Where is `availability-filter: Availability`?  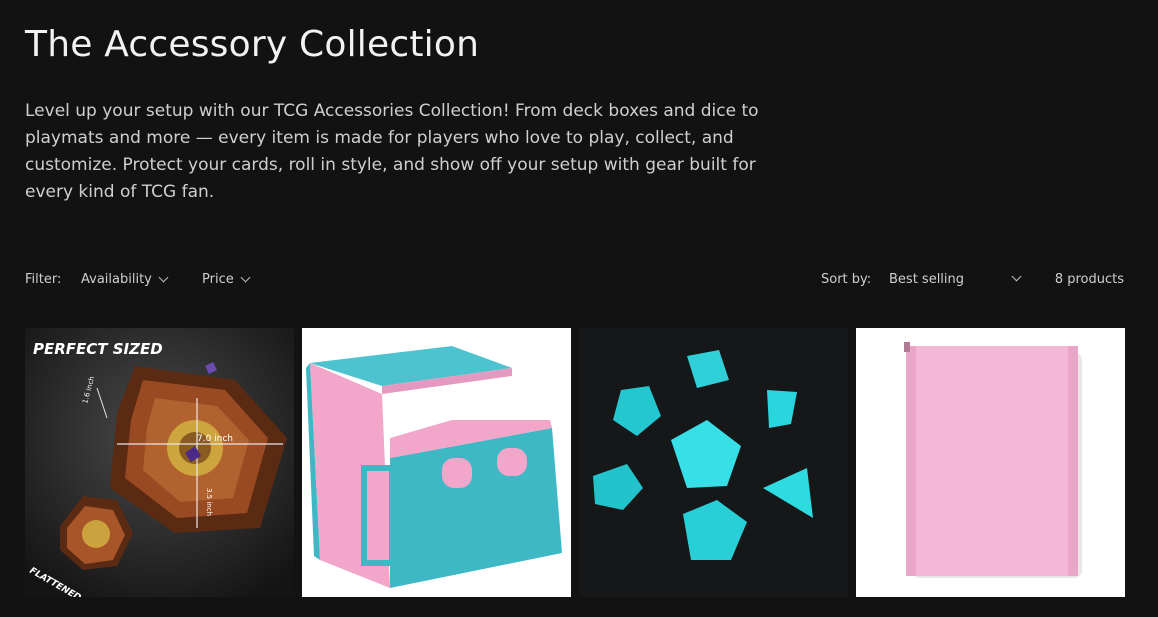
availability-filter: Availability is located at coordinates (125, 279).